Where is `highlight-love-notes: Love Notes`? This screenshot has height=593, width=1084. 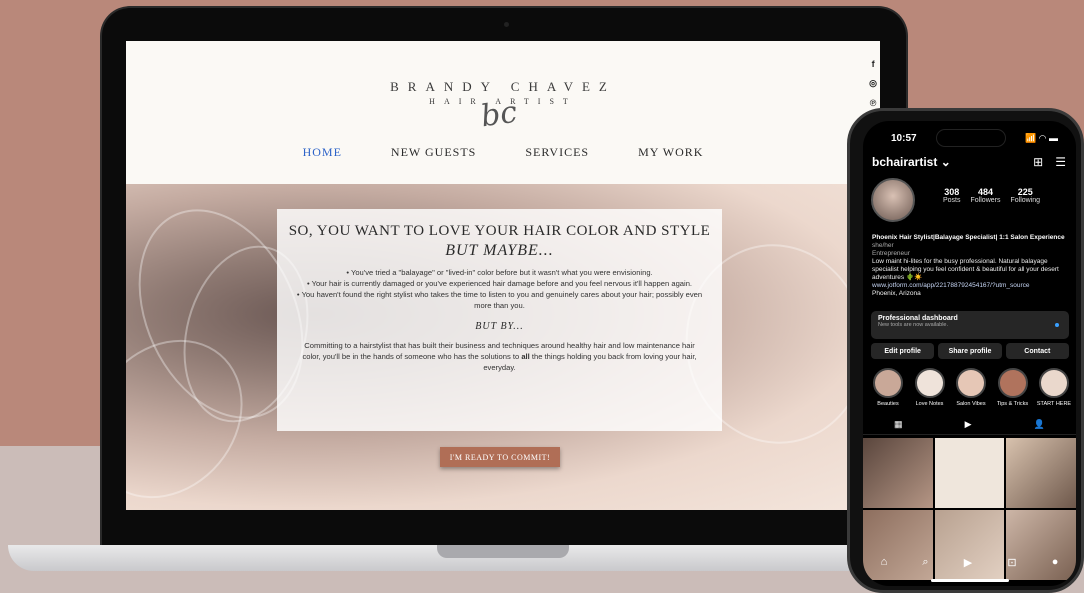
highlight-love-notes: Love Notes is located at coordinates (930, 387).